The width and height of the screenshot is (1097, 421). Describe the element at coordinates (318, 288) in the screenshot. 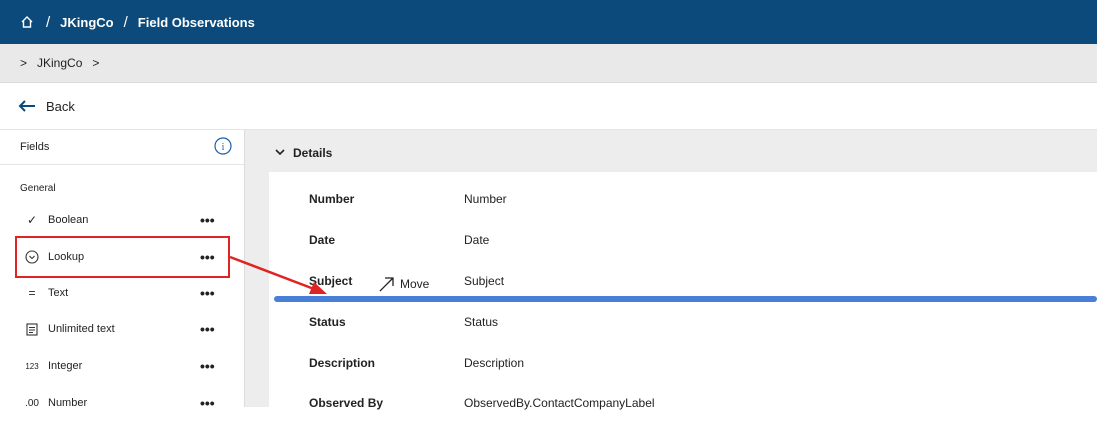

I see `annotation-arrowhead` at that location.